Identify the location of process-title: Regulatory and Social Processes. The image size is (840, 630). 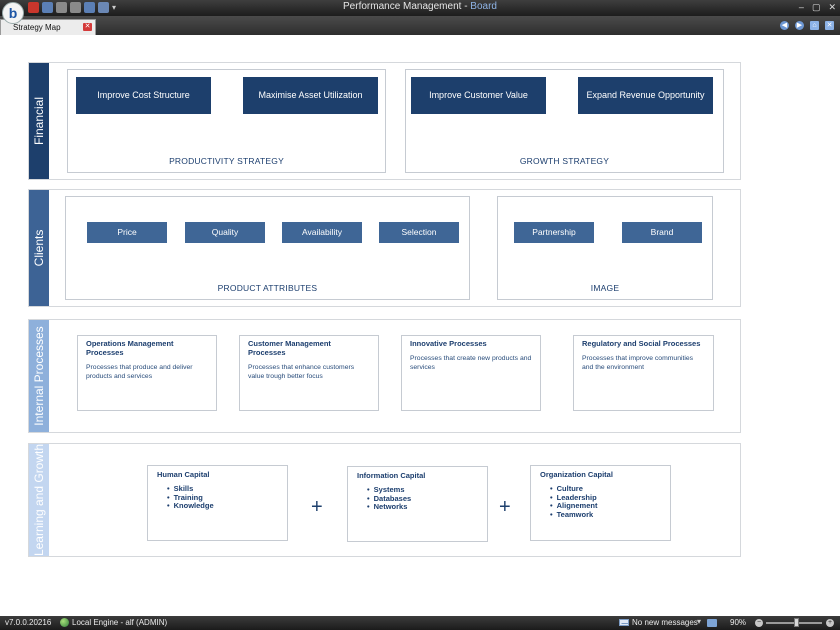
(641, 343).